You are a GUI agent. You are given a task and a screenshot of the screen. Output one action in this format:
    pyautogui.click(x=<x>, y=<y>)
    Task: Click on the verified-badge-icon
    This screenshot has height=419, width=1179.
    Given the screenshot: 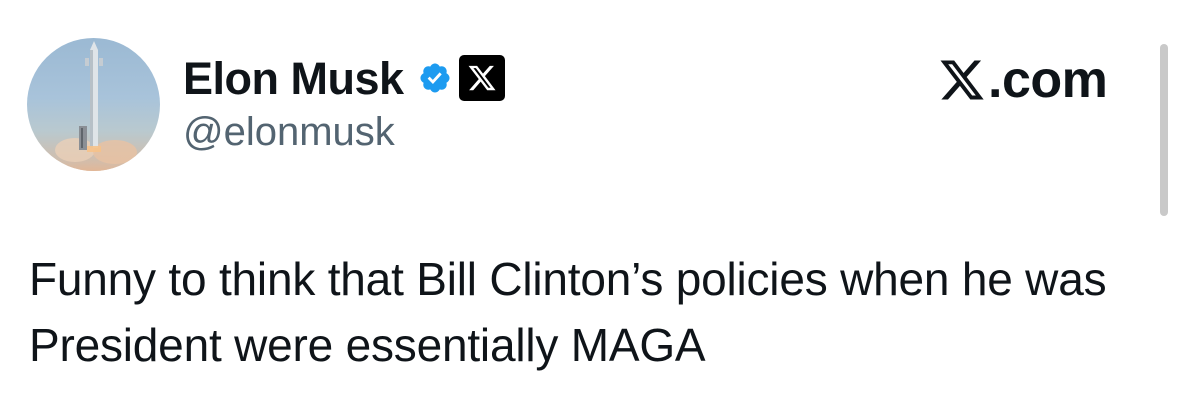 What is the action you would take?
    pyautogui.click(x=435, y=78)
    